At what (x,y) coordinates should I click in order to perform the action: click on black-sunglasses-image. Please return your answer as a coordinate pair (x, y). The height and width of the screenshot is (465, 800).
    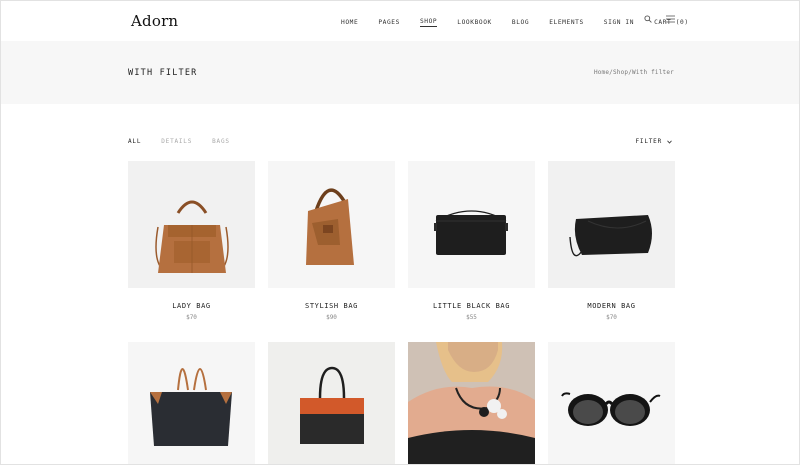
    Looking at the image, I should click on (611, 403).